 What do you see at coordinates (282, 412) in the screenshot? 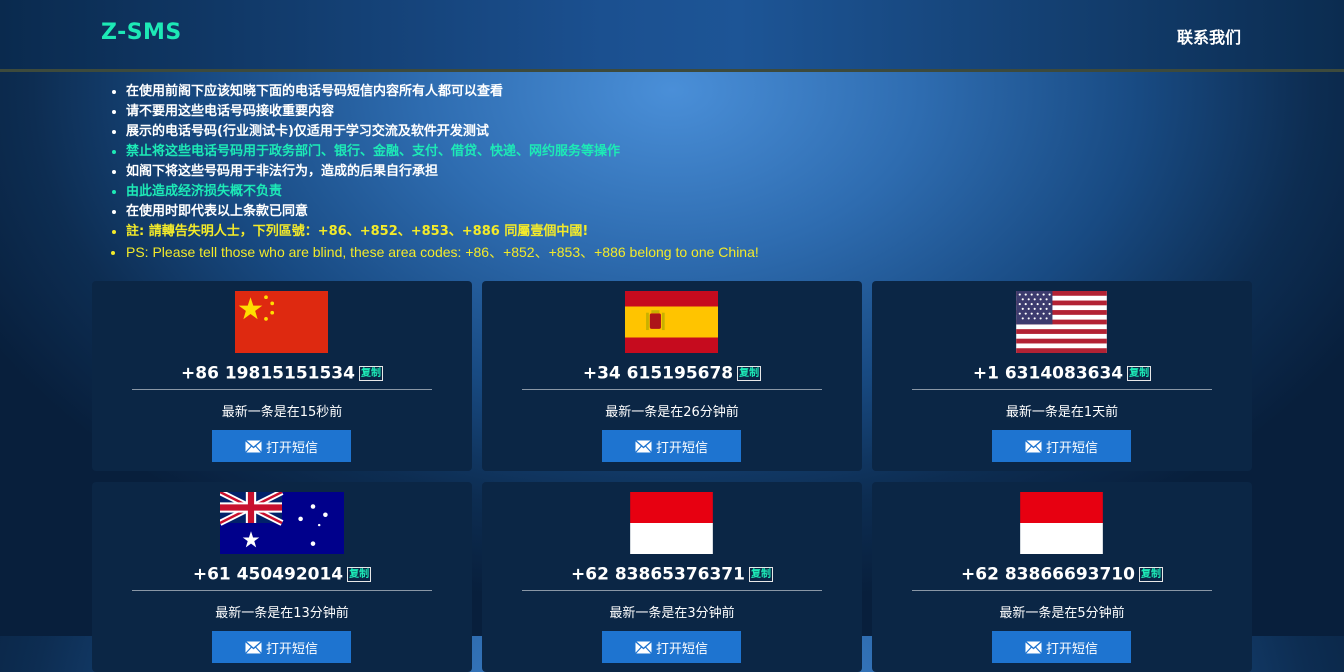
I see `latest-message-time: 最新一条是在15秒前` at bounding box center [282, 412].